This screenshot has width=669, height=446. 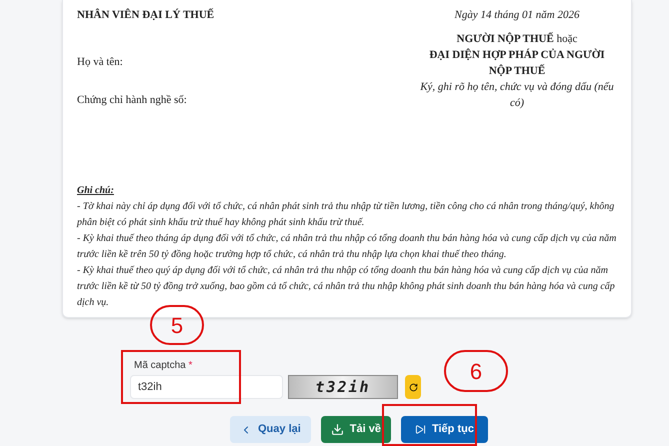 I want to click on note-line: - Kỳ khai thuế theo tháng áp dụng đối với tổ chức, cá nhân trả thu nhập có tổng doanh thu bán hàng hóa và cung cấp dịch vụ của năm trước liền kề trên 50 tỷ đồng hoặc trường hợp tổ chức, cá nhân trả thu nhập lựa chọn khai thuế theo tháng., so click(x=347, y=247).